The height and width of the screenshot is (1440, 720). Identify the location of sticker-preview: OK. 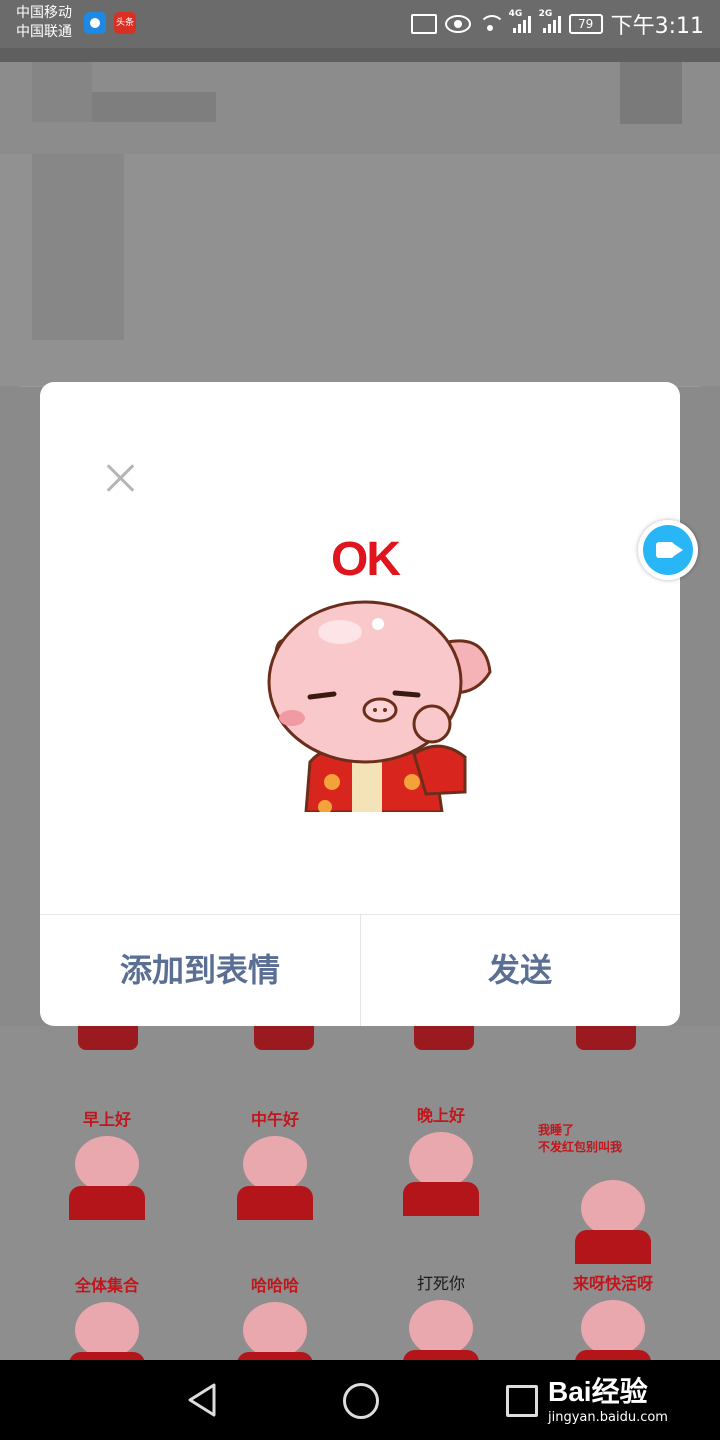
(365, 672).